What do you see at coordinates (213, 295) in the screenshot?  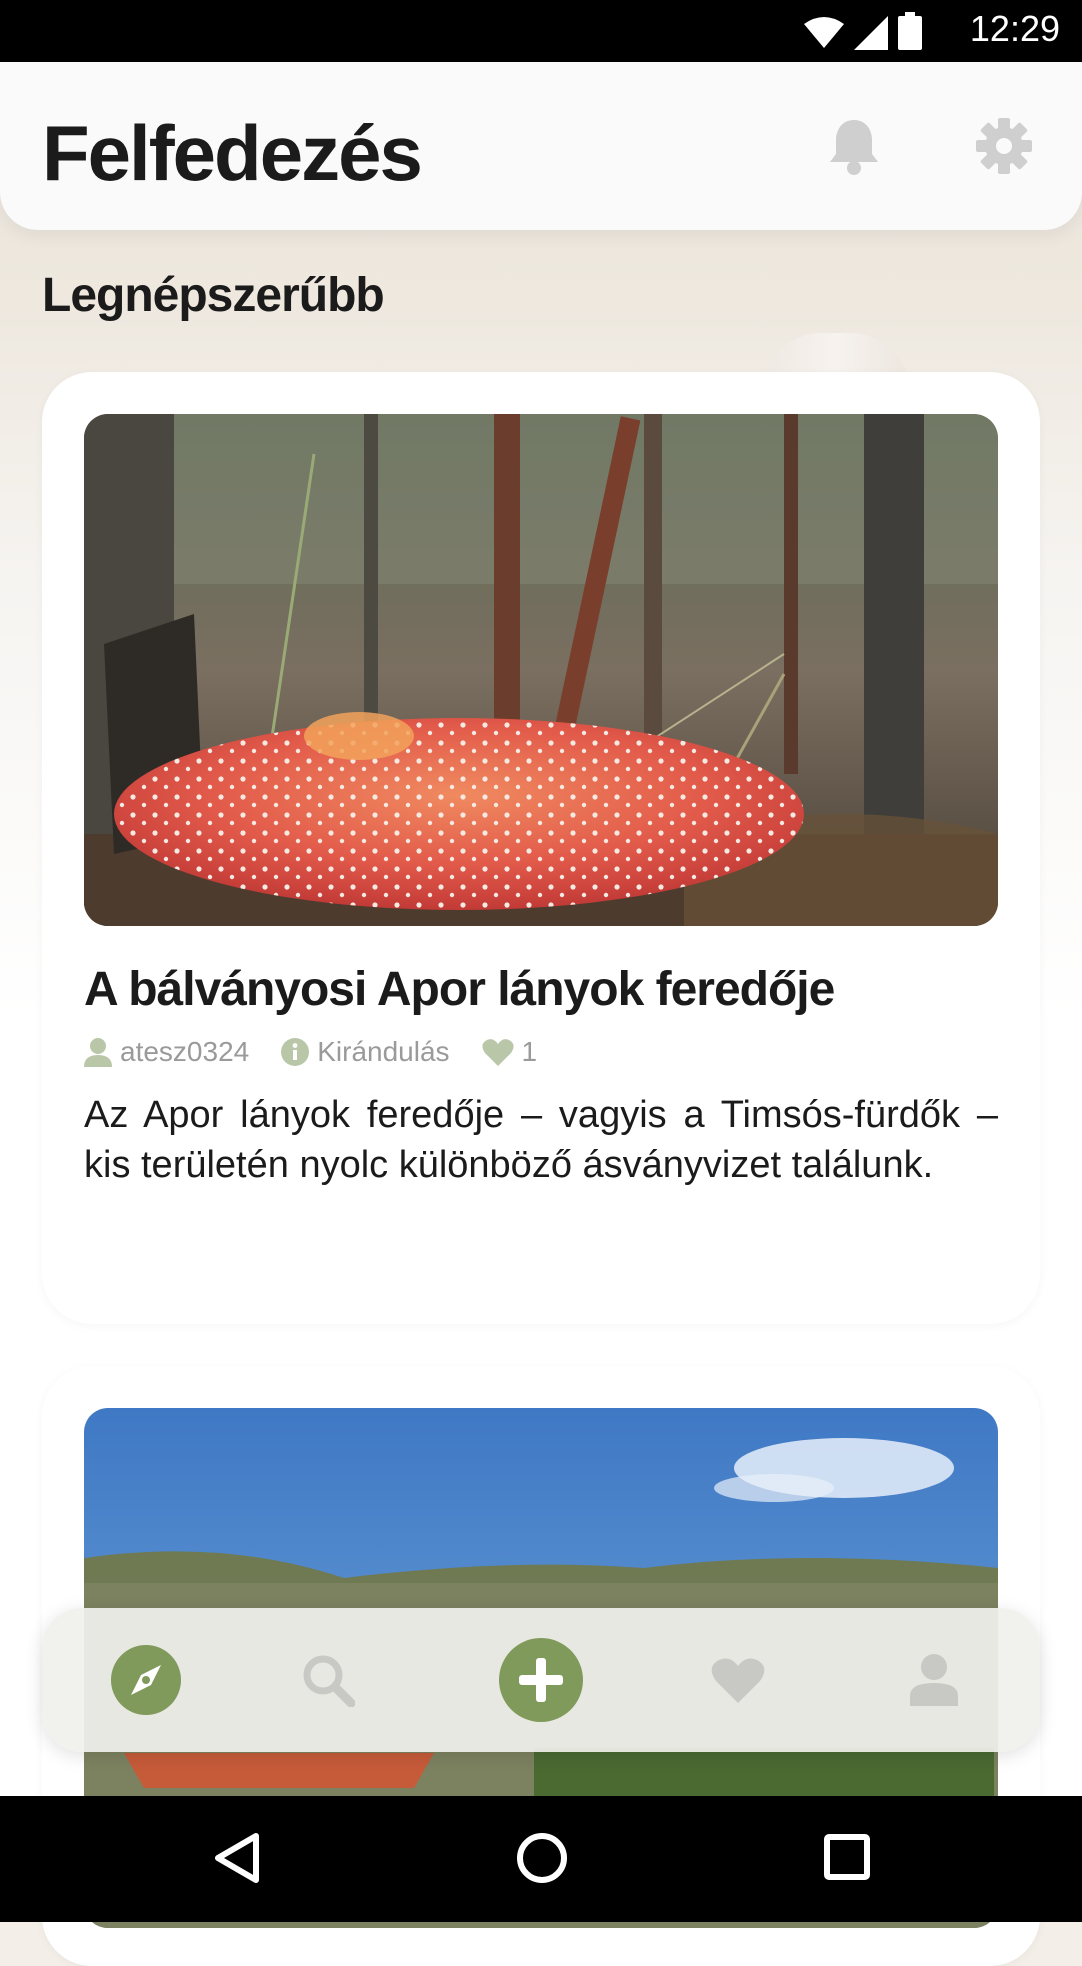 I see `section-title: Legnépszerűbb` at bounding box center [213, 295].